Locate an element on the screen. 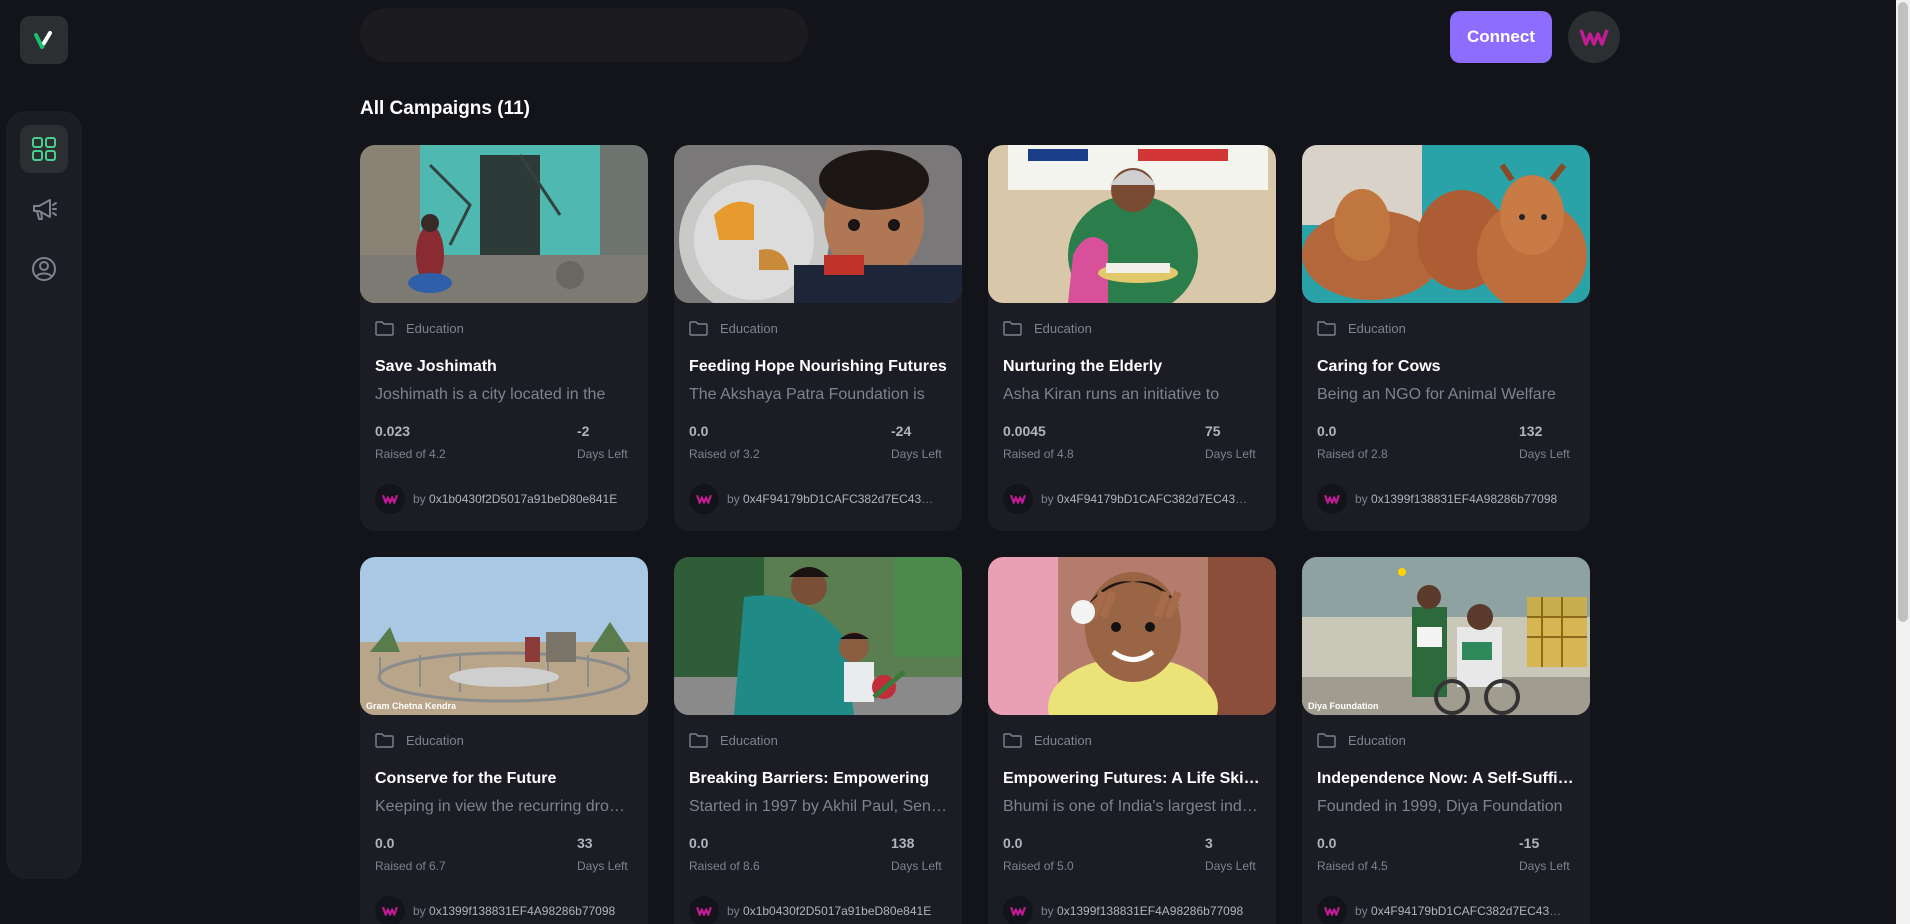  sidebar-item-campaigns is located at coordinates (44, 209).